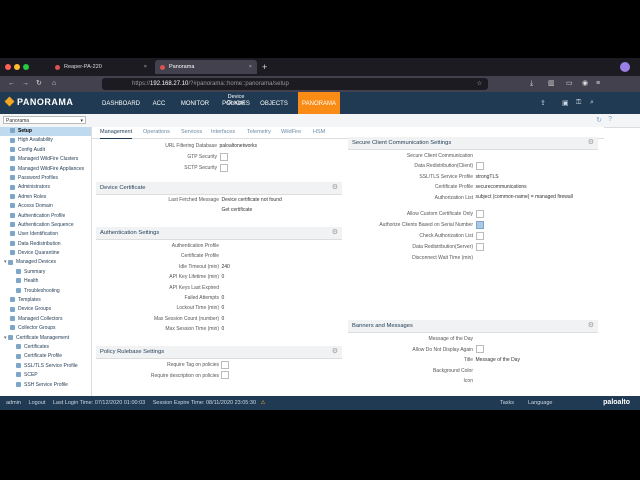  I want to click on sidebar-item: Authentication Sequence, so click(45, 225).